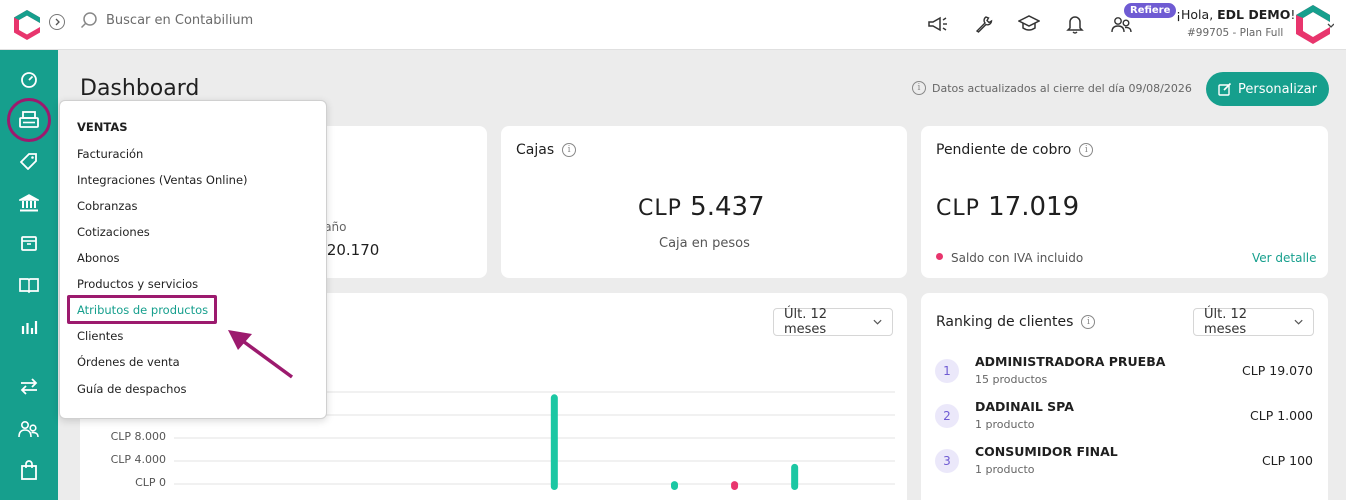  I want to click on expand-sidebar-icon, so click(57, 22).